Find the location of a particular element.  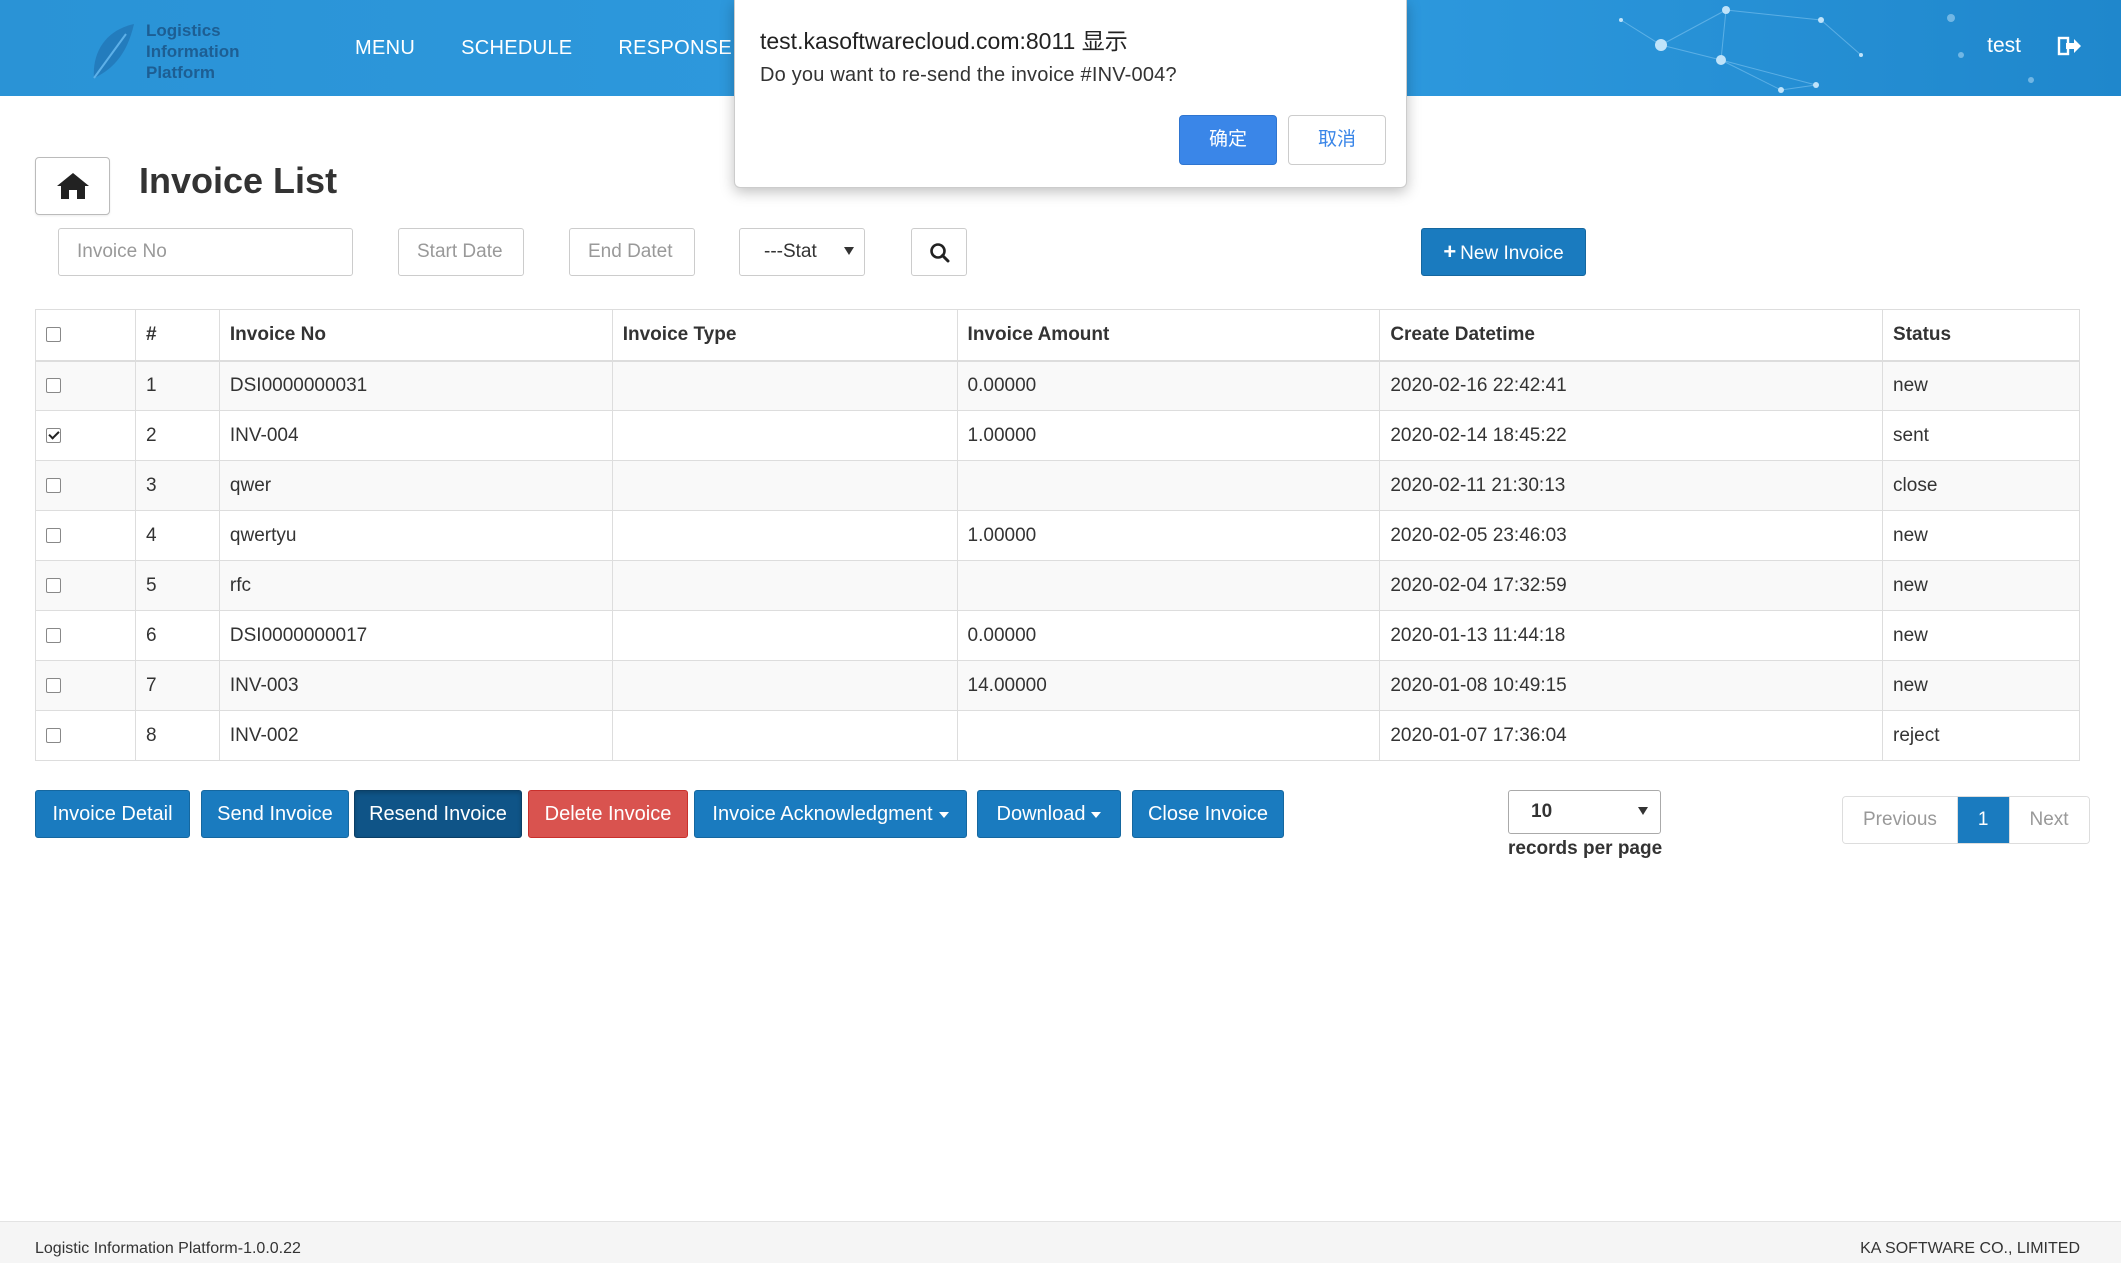

invoice-acknowledgment-dropdown: Invoice Acknowledgment is located at coordinates (830, 814).